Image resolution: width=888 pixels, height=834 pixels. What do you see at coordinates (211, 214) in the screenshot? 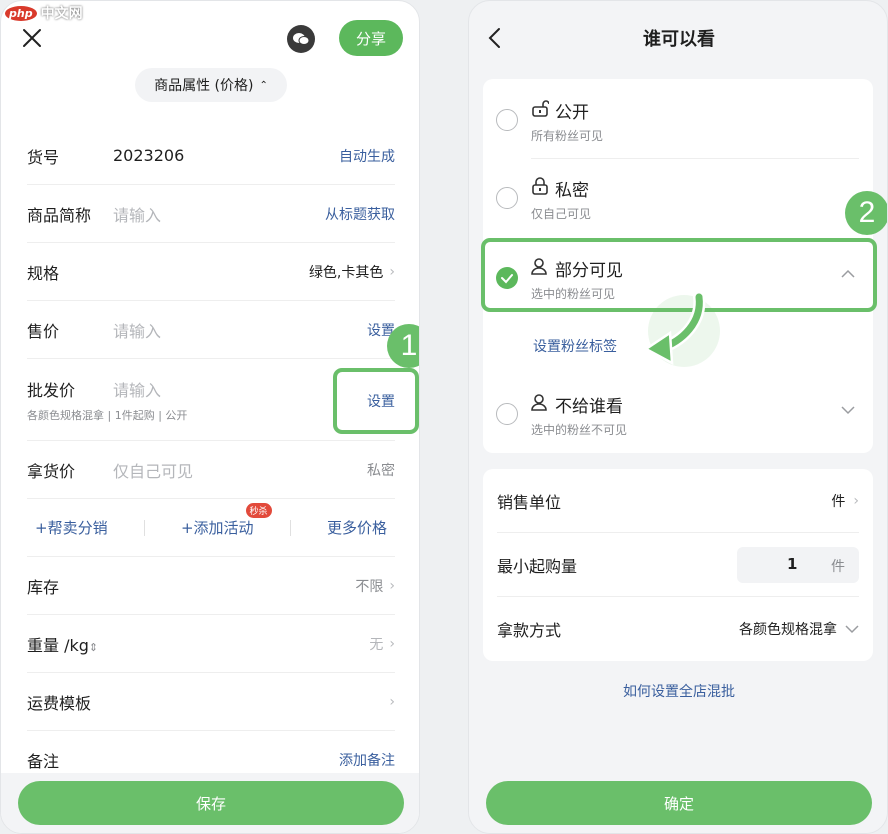
I see `short-name-row: 商品简称 请输入 从标题获取` at bounding box center [211, 214].